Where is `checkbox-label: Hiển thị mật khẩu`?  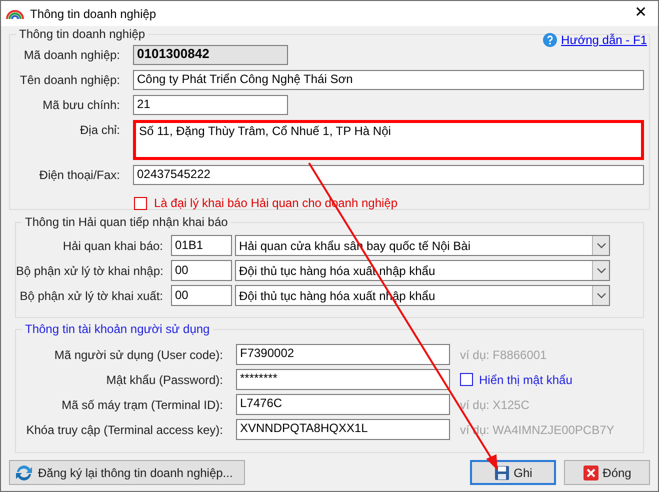
checkbox-label: Hiển thị mật khẩu is located at coordinates (525, 379).